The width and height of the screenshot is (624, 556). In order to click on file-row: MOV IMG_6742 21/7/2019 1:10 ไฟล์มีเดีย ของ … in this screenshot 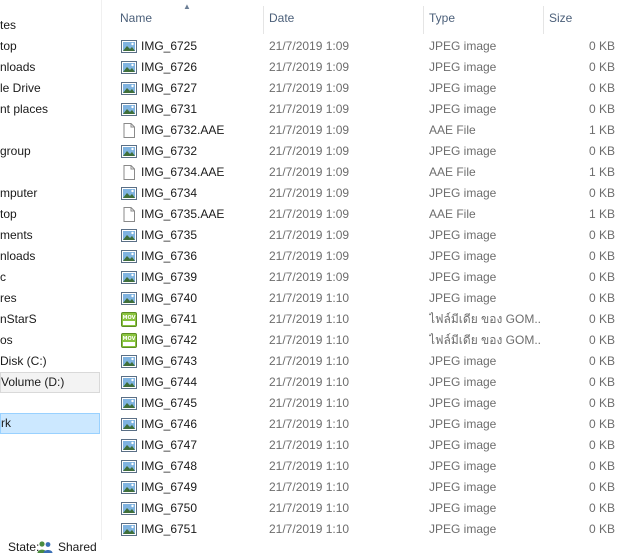, I will do `click(363, 340)`.